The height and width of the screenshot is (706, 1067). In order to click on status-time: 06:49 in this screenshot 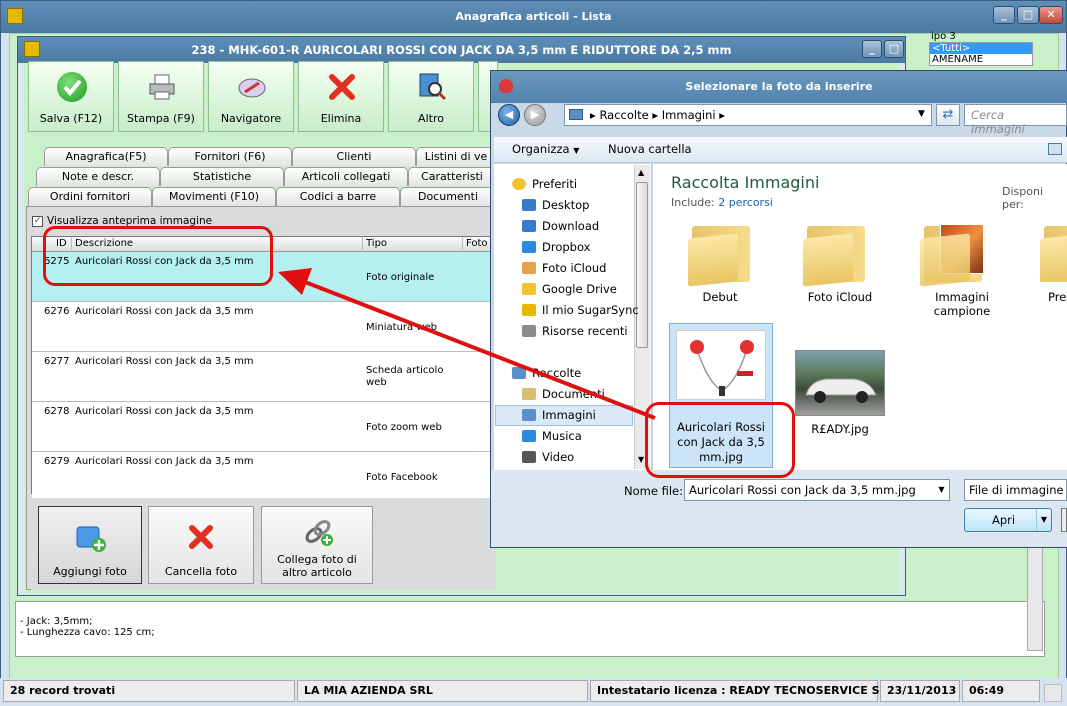, I will do `click(1001, 691)`.